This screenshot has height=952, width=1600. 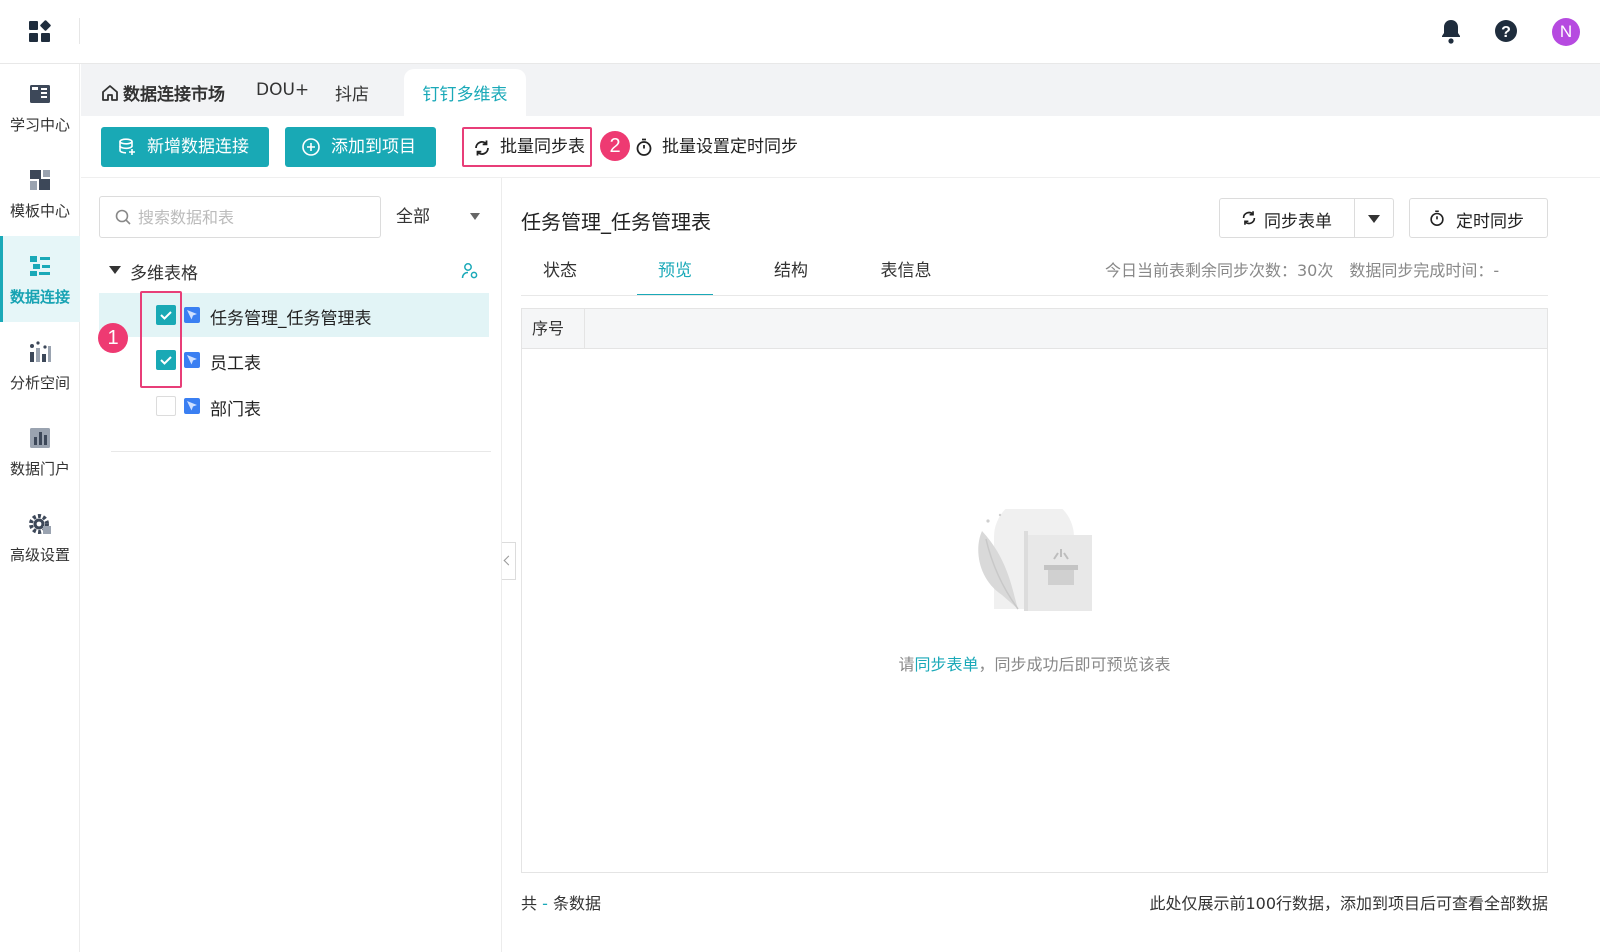 What do you see at coordinates (174, 95) in the screenshot?
I see `tab-label: 数据连接市场` at bounding box center [174, 95].